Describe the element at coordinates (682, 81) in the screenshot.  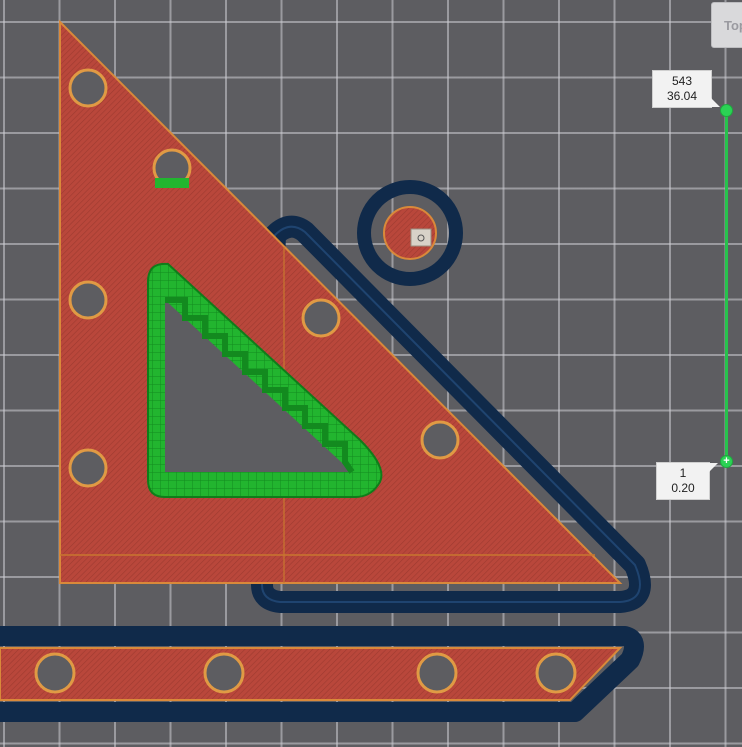
I see `top-layer-number: 543` at that location.